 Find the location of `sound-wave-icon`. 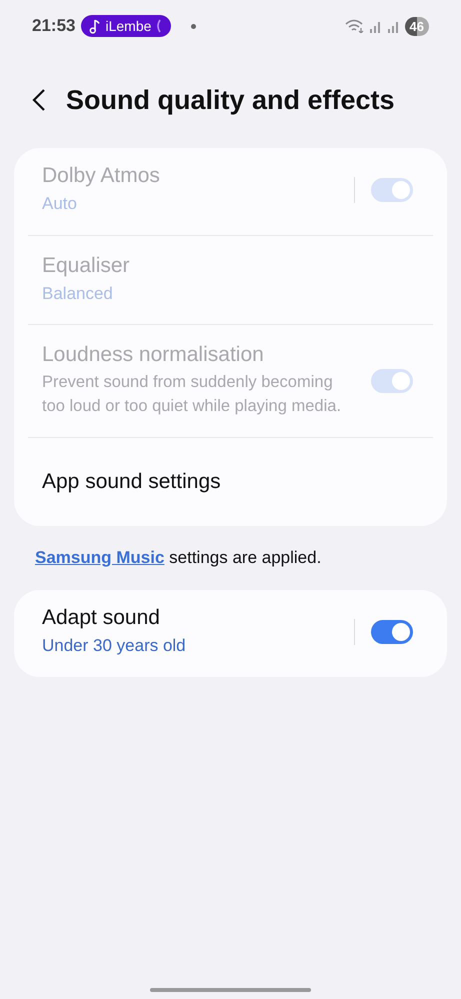

sound-wave-icon is located at coordinates (158, 26).